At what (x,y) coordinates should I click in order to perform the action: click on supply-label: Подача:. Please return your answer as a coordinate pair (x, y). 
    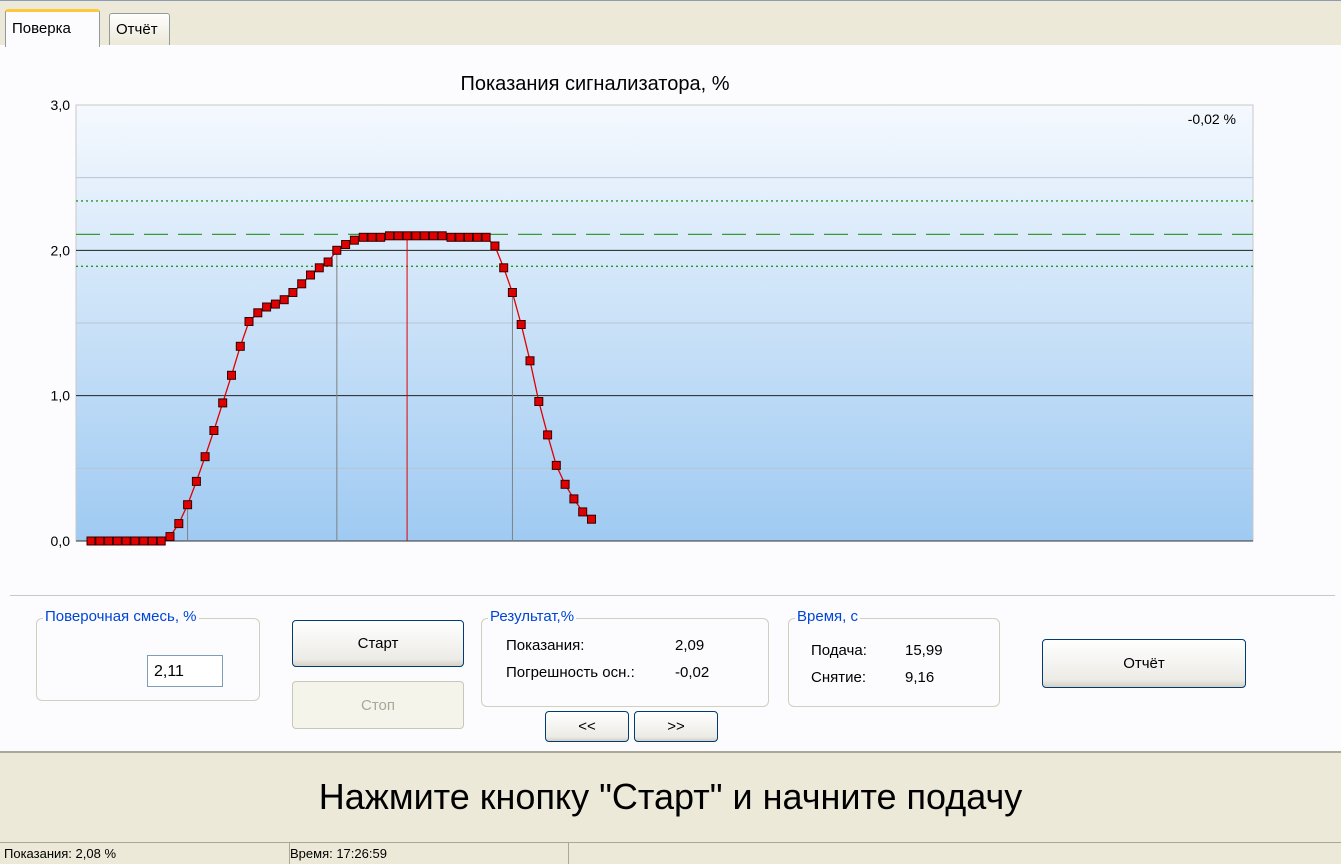
    Looking at the image, I should click on (839, 650).